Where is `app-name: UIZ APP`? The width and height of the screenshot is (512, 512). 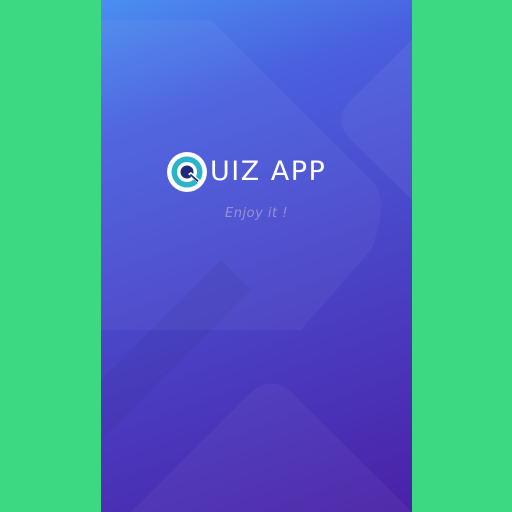
app-name: UIZ APP is located at coordinates (268, 171).